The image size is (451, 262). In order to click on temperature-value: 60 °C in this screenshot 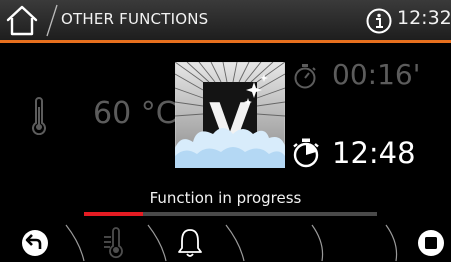, I will do `click(135, 113)`.